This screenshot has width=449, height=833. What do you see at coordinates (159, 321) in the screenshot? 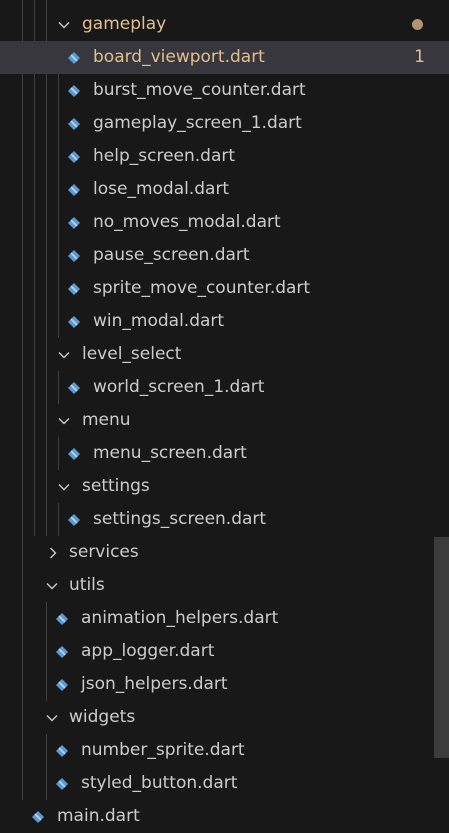
I see `file-label: win_modal.dart` at bounding box center [159, 321].